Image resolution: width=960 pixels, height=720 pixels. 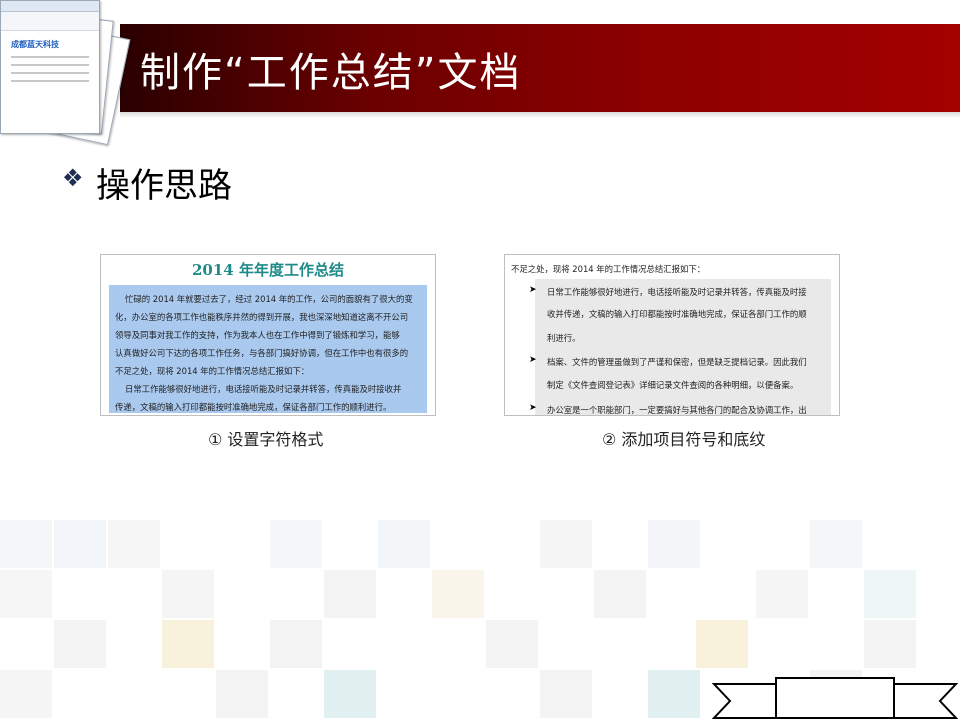 I want to click on paragraph-shading, so click(x=683, y=347).